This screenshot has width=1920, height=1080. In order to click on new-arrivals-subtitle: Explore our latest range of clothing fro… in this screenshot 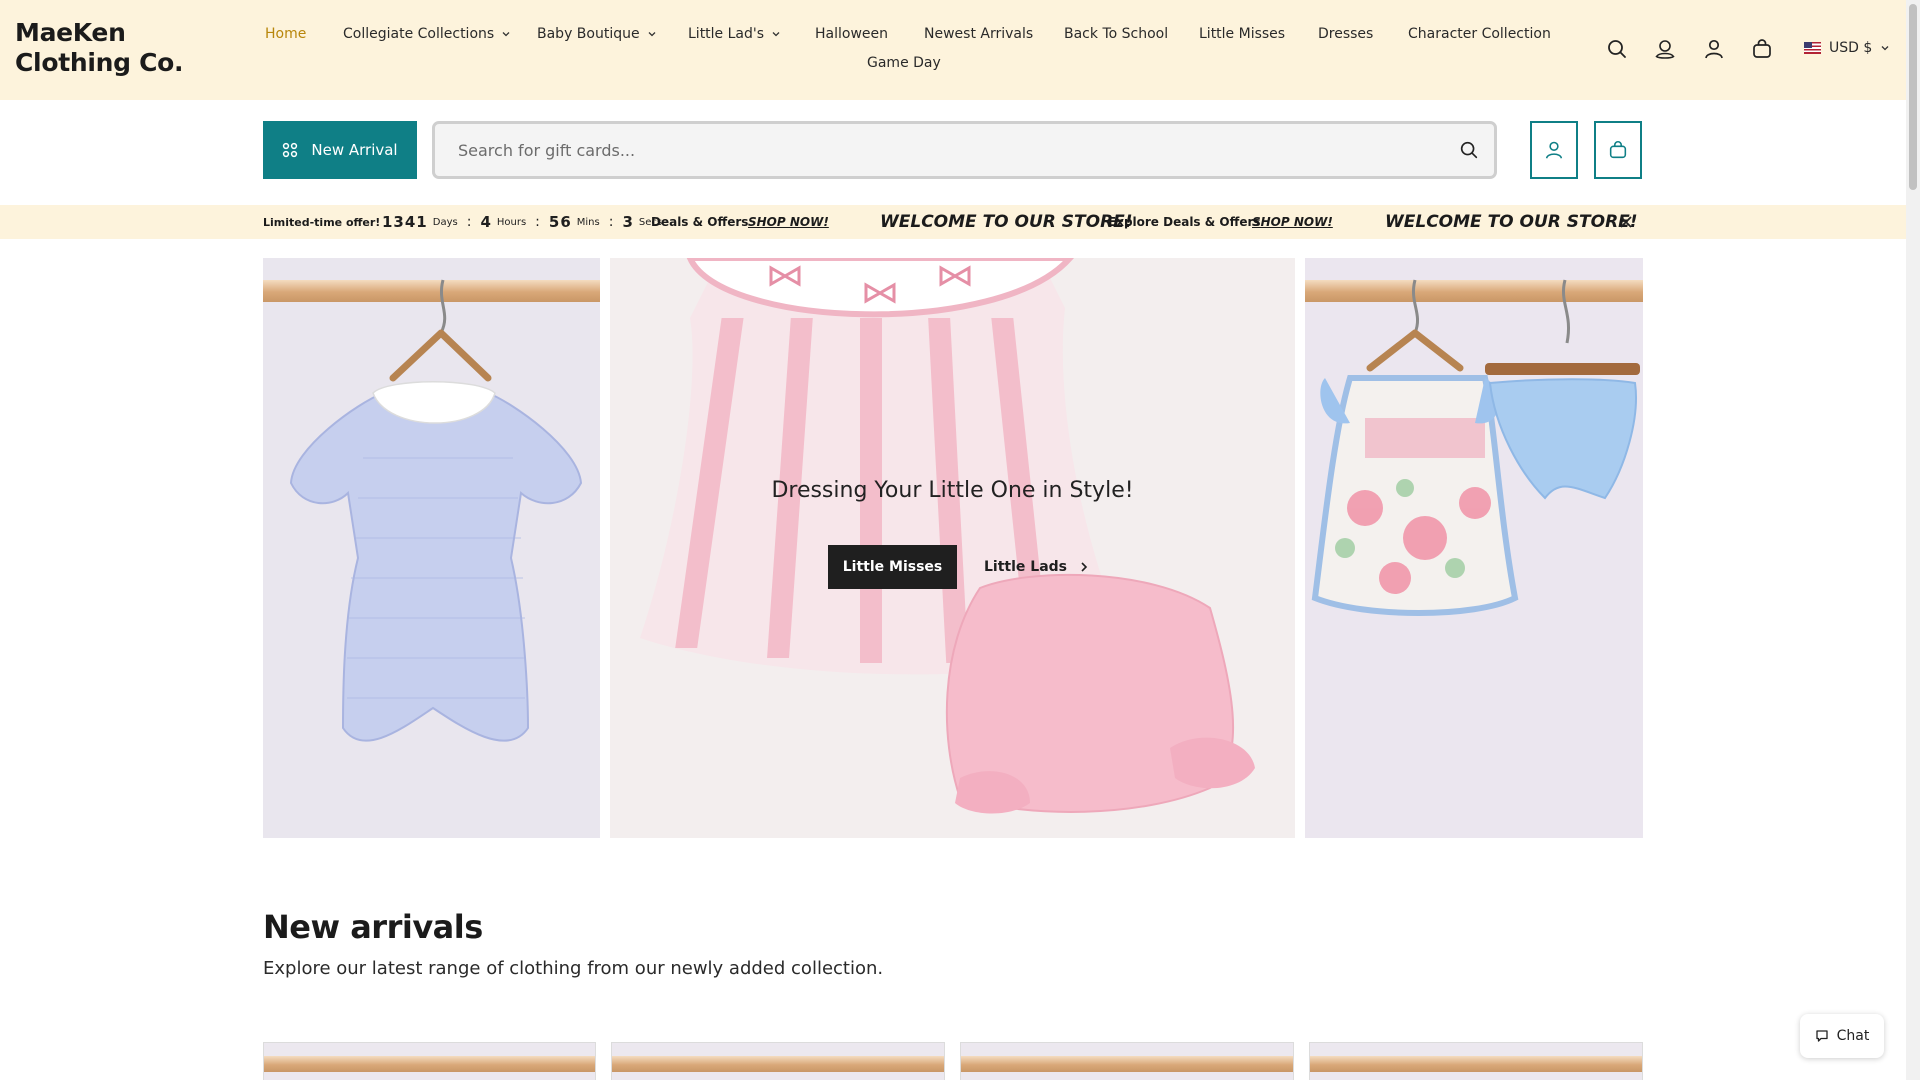, I will do `click(573, 968)`.